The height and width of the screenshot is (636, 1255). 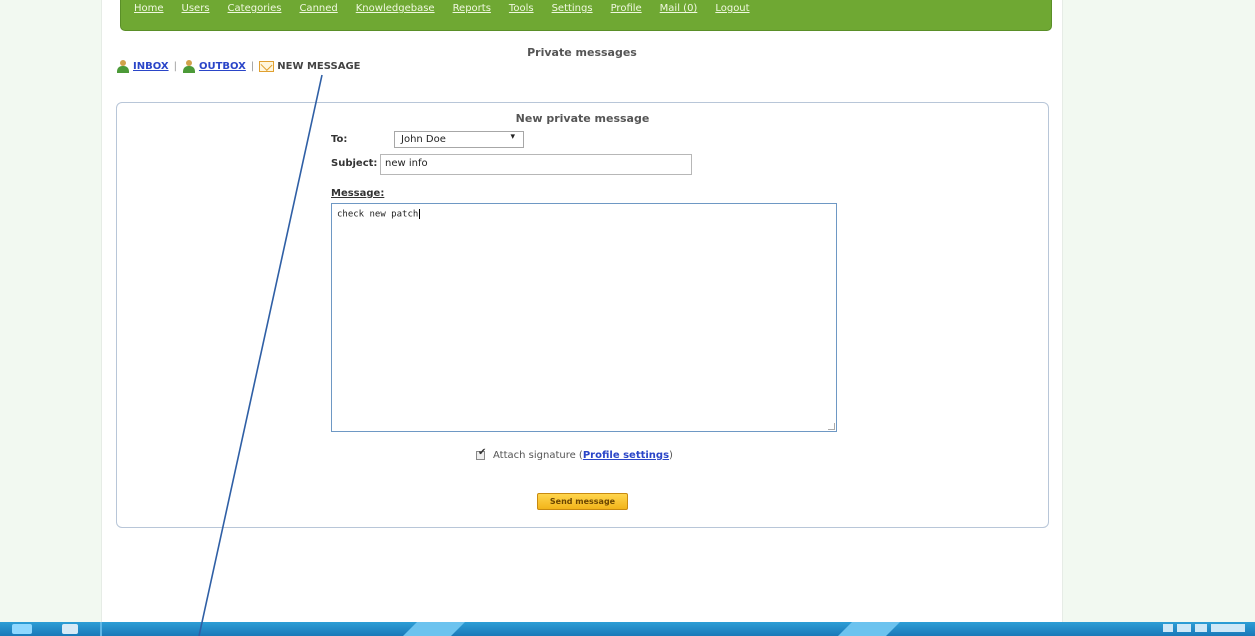 What do you see at coordinates (1201, 628) in the screenshot?
I see `volume-icon` at bounding box center [1201, 628].